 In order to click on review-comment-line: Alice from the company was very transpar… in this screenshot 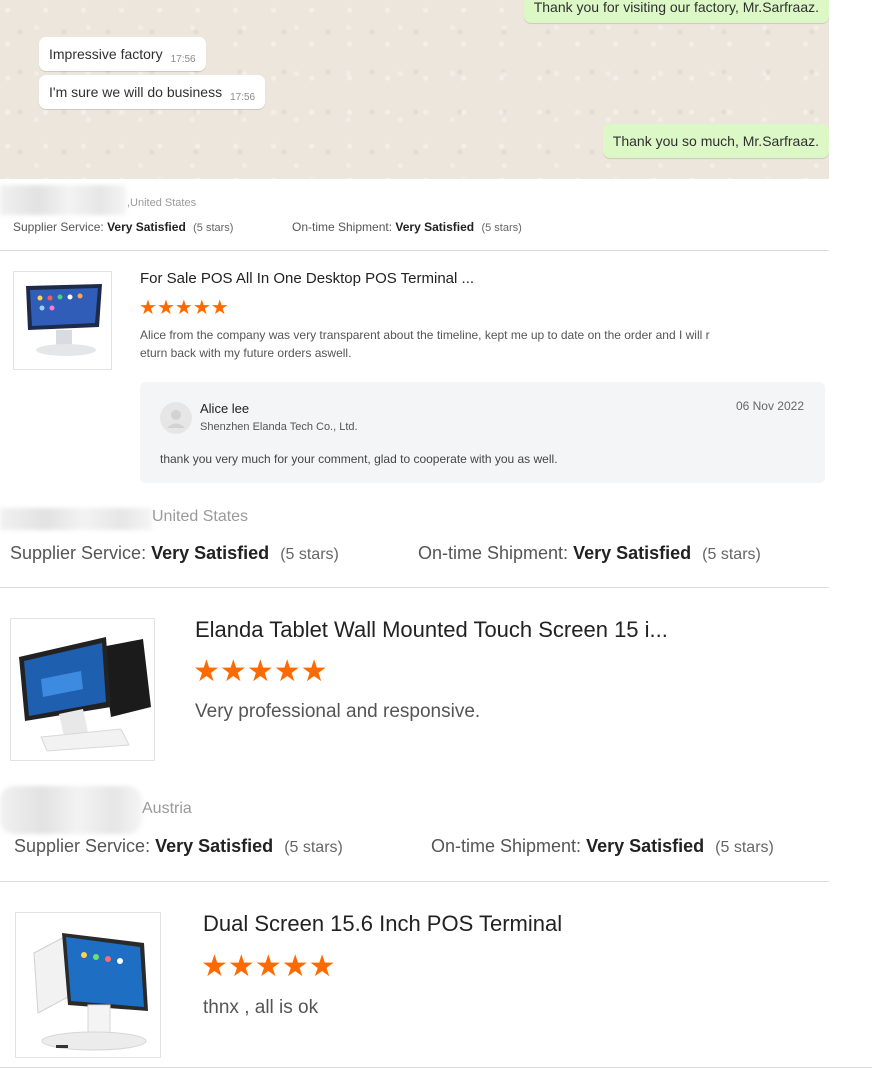, I will do `click(425, 335)`.